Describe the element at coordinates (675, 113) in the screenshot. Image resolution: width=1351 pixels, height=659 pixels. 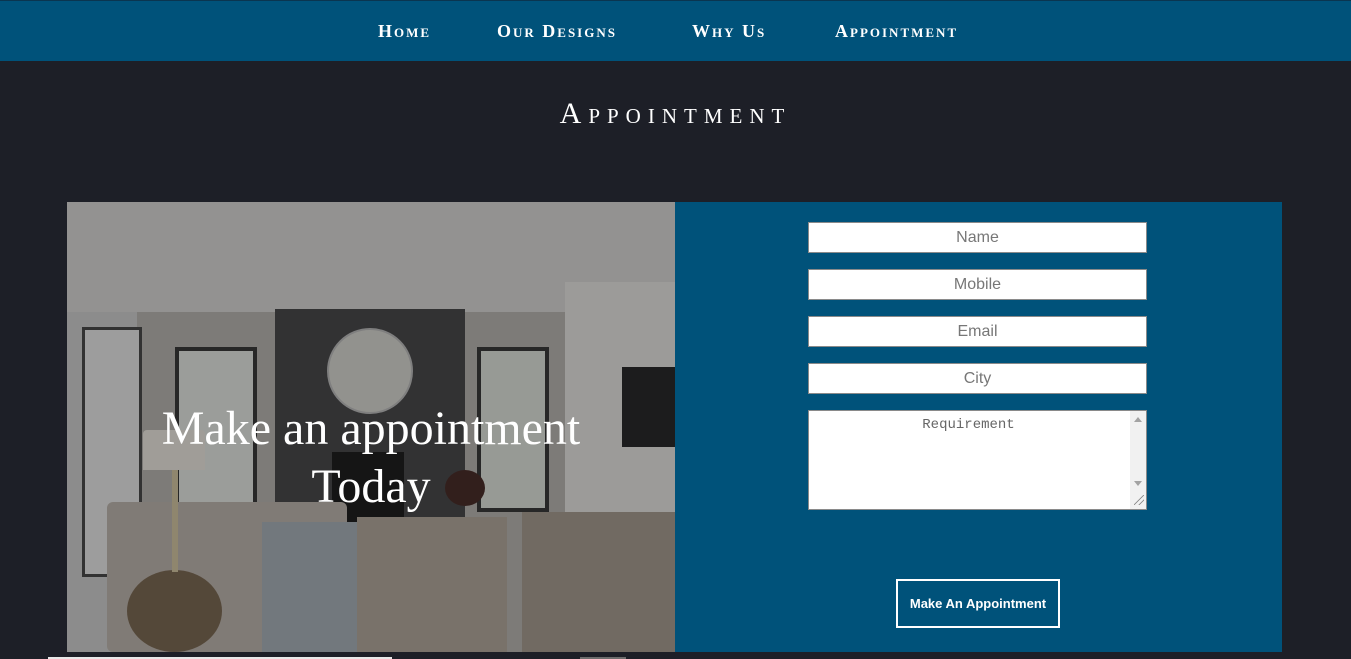
I see `section-title: Appointment` at that location.